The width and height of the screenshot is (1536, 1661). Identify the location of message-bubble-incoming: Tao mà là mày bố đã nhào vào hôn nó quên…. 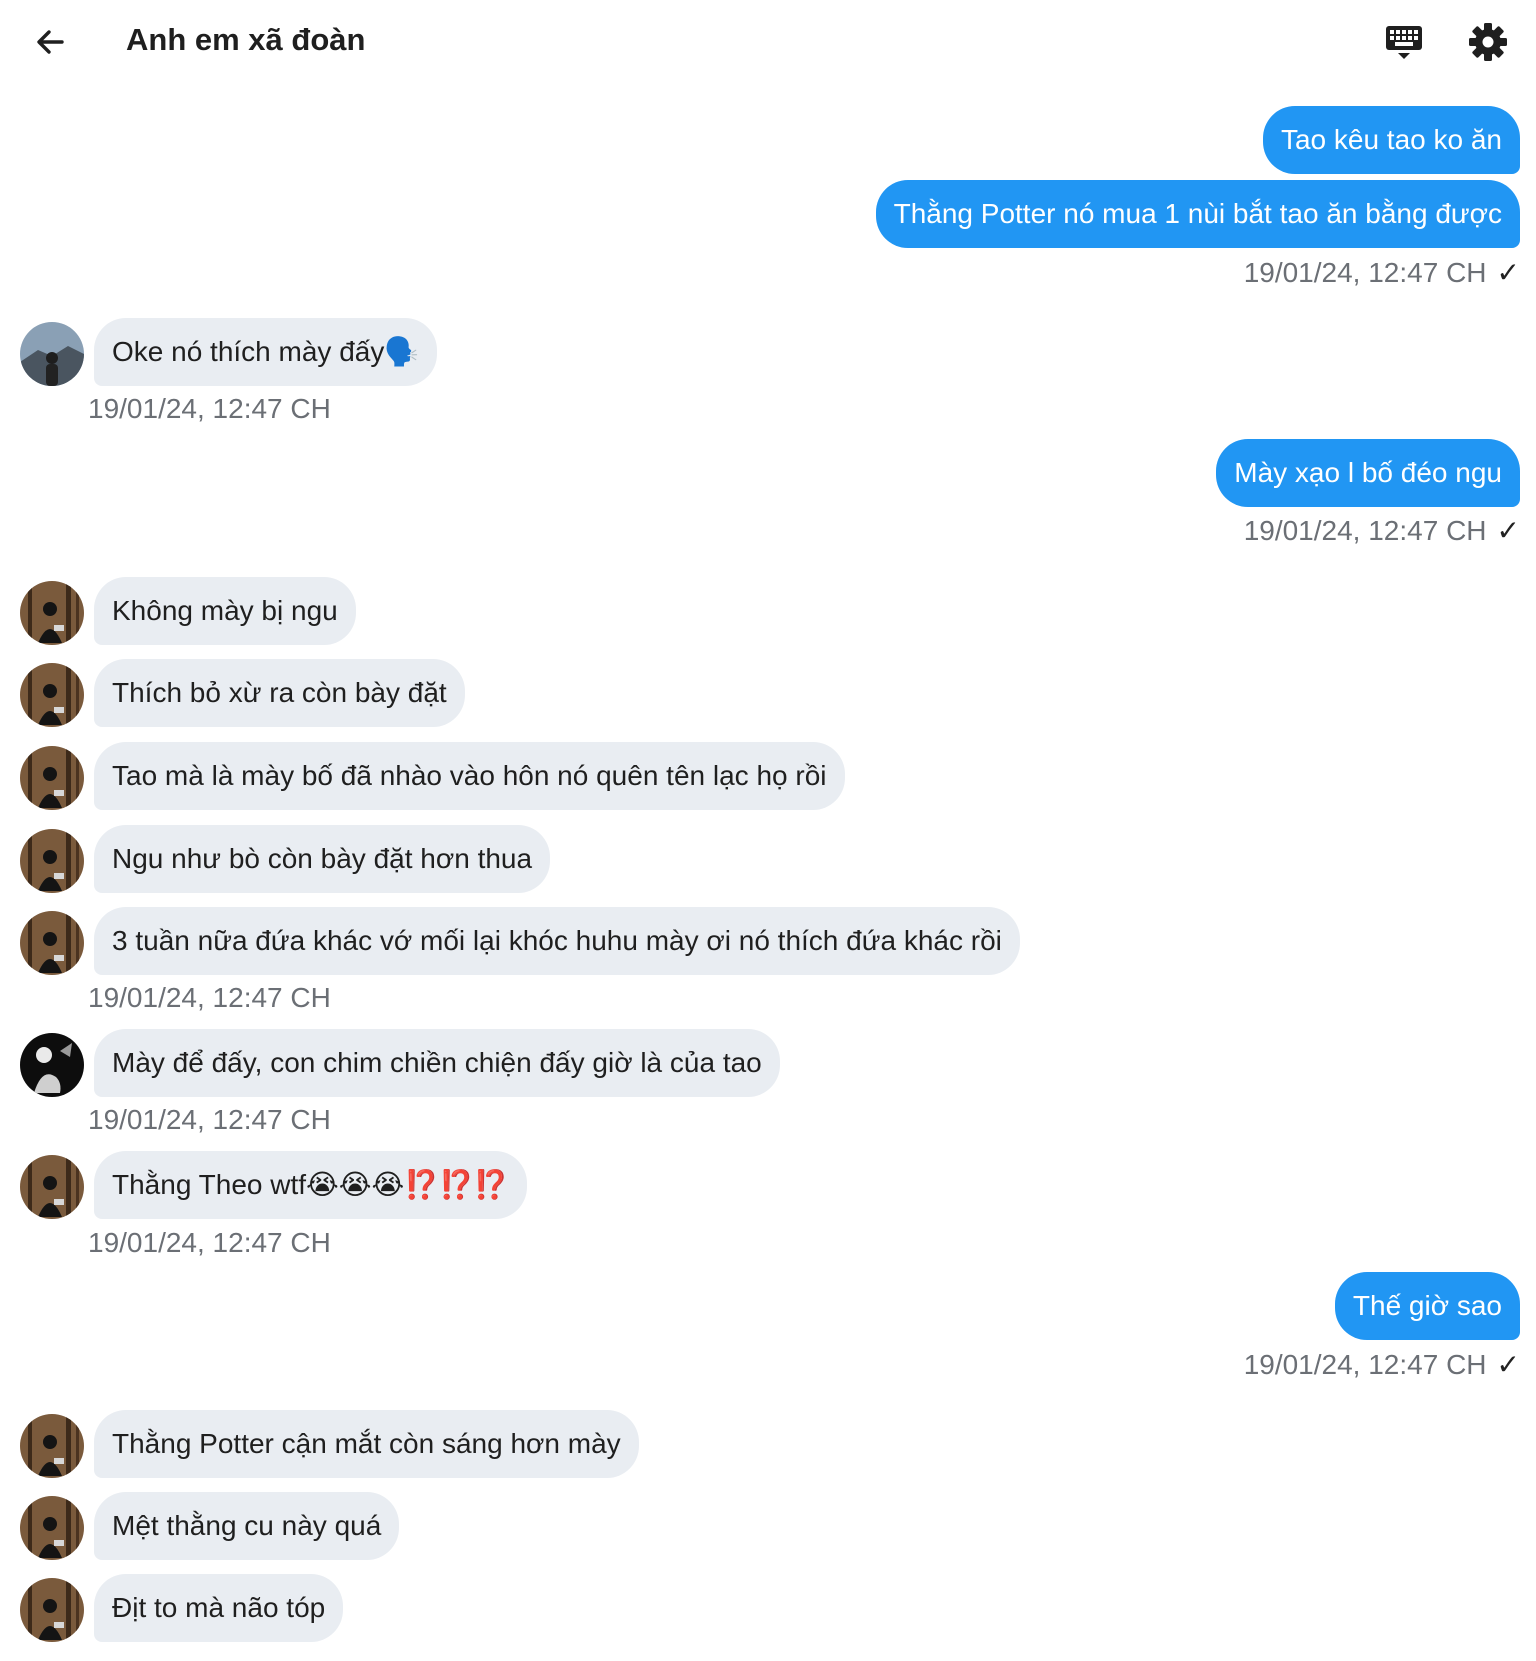
(469, 776).